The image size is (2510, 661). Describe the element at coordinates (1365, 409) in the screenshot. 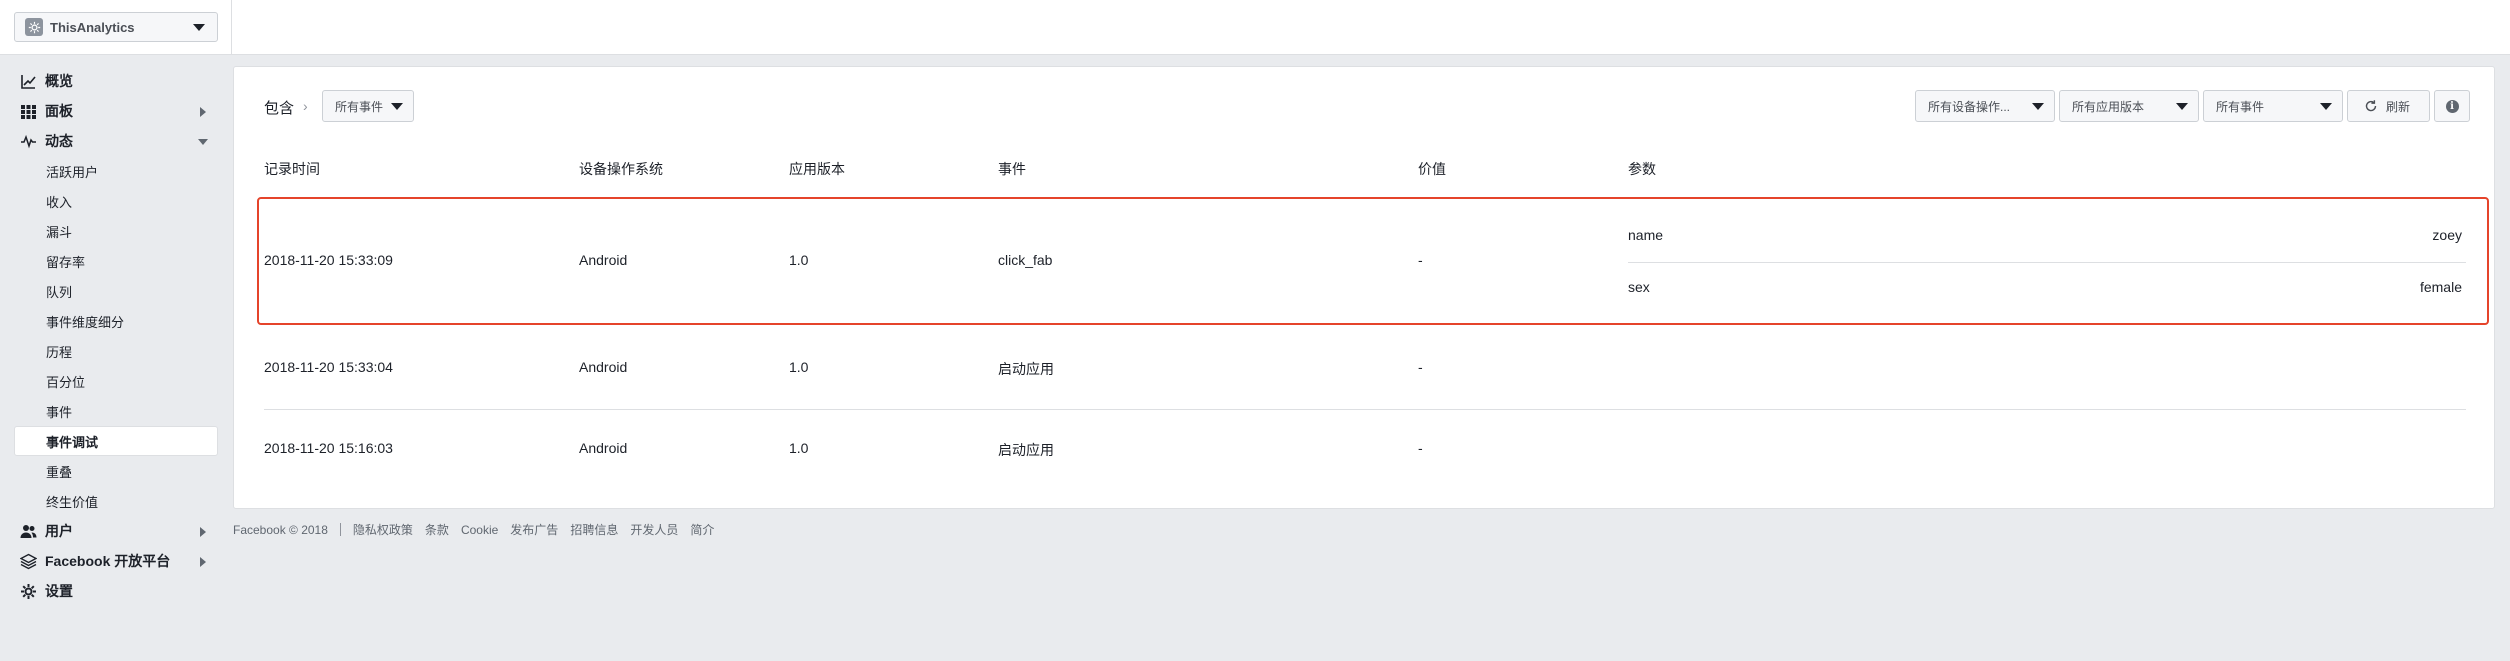

I see `row-divider` at that location.